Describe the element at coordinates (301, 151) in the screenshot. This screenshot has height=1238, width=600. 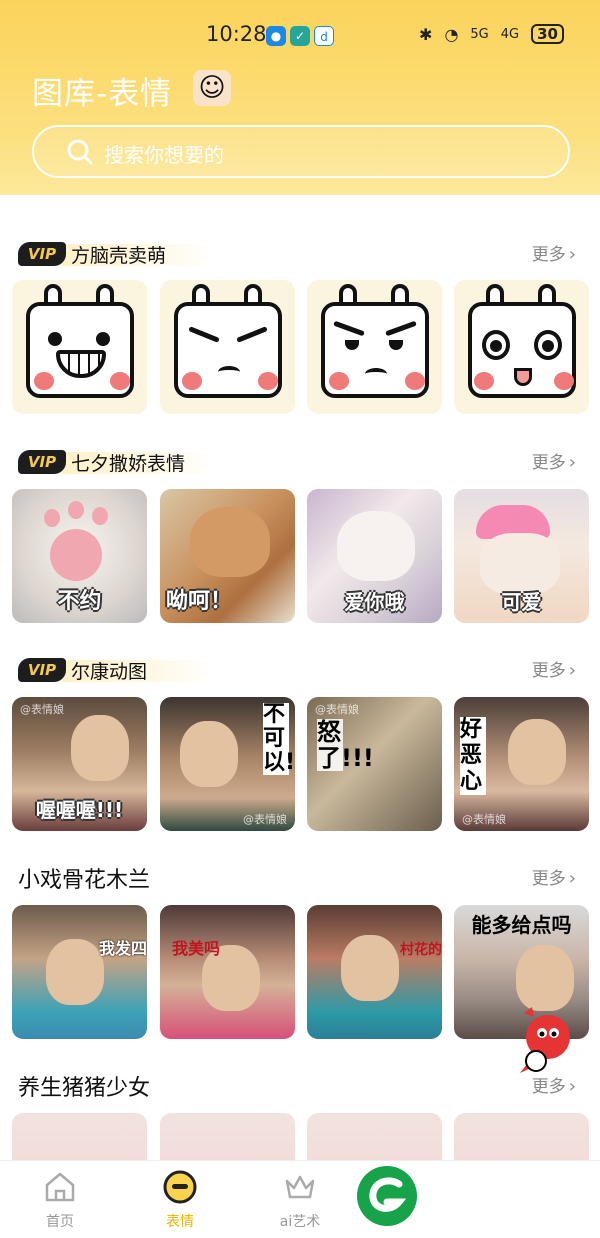
I see `search-input: 搜索你想要的` at that location.